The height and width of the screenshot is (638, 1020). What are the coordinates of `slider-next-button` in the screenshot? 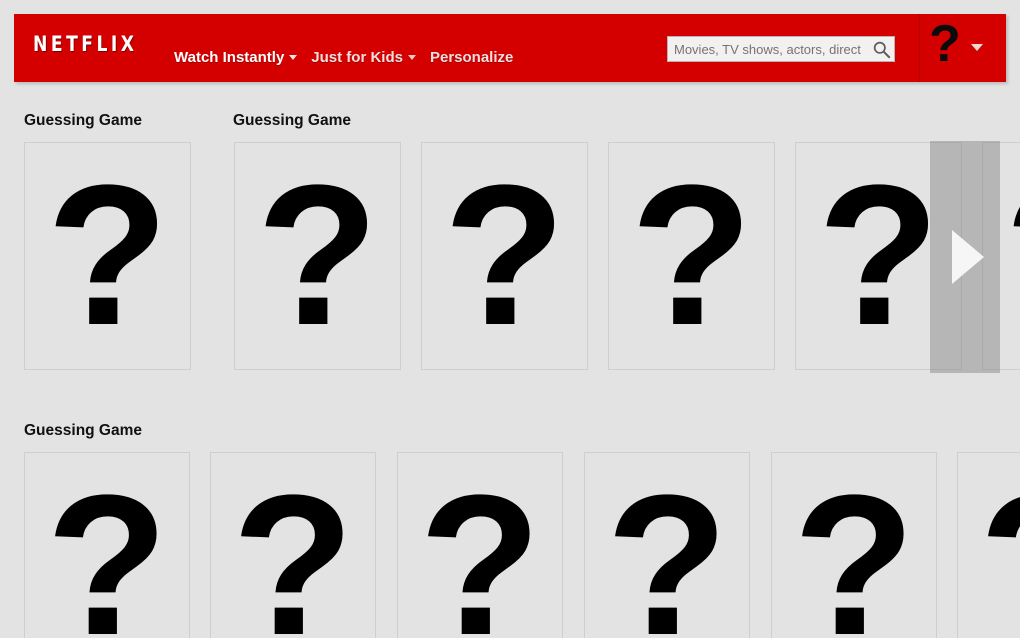 It's located at (965, 257).